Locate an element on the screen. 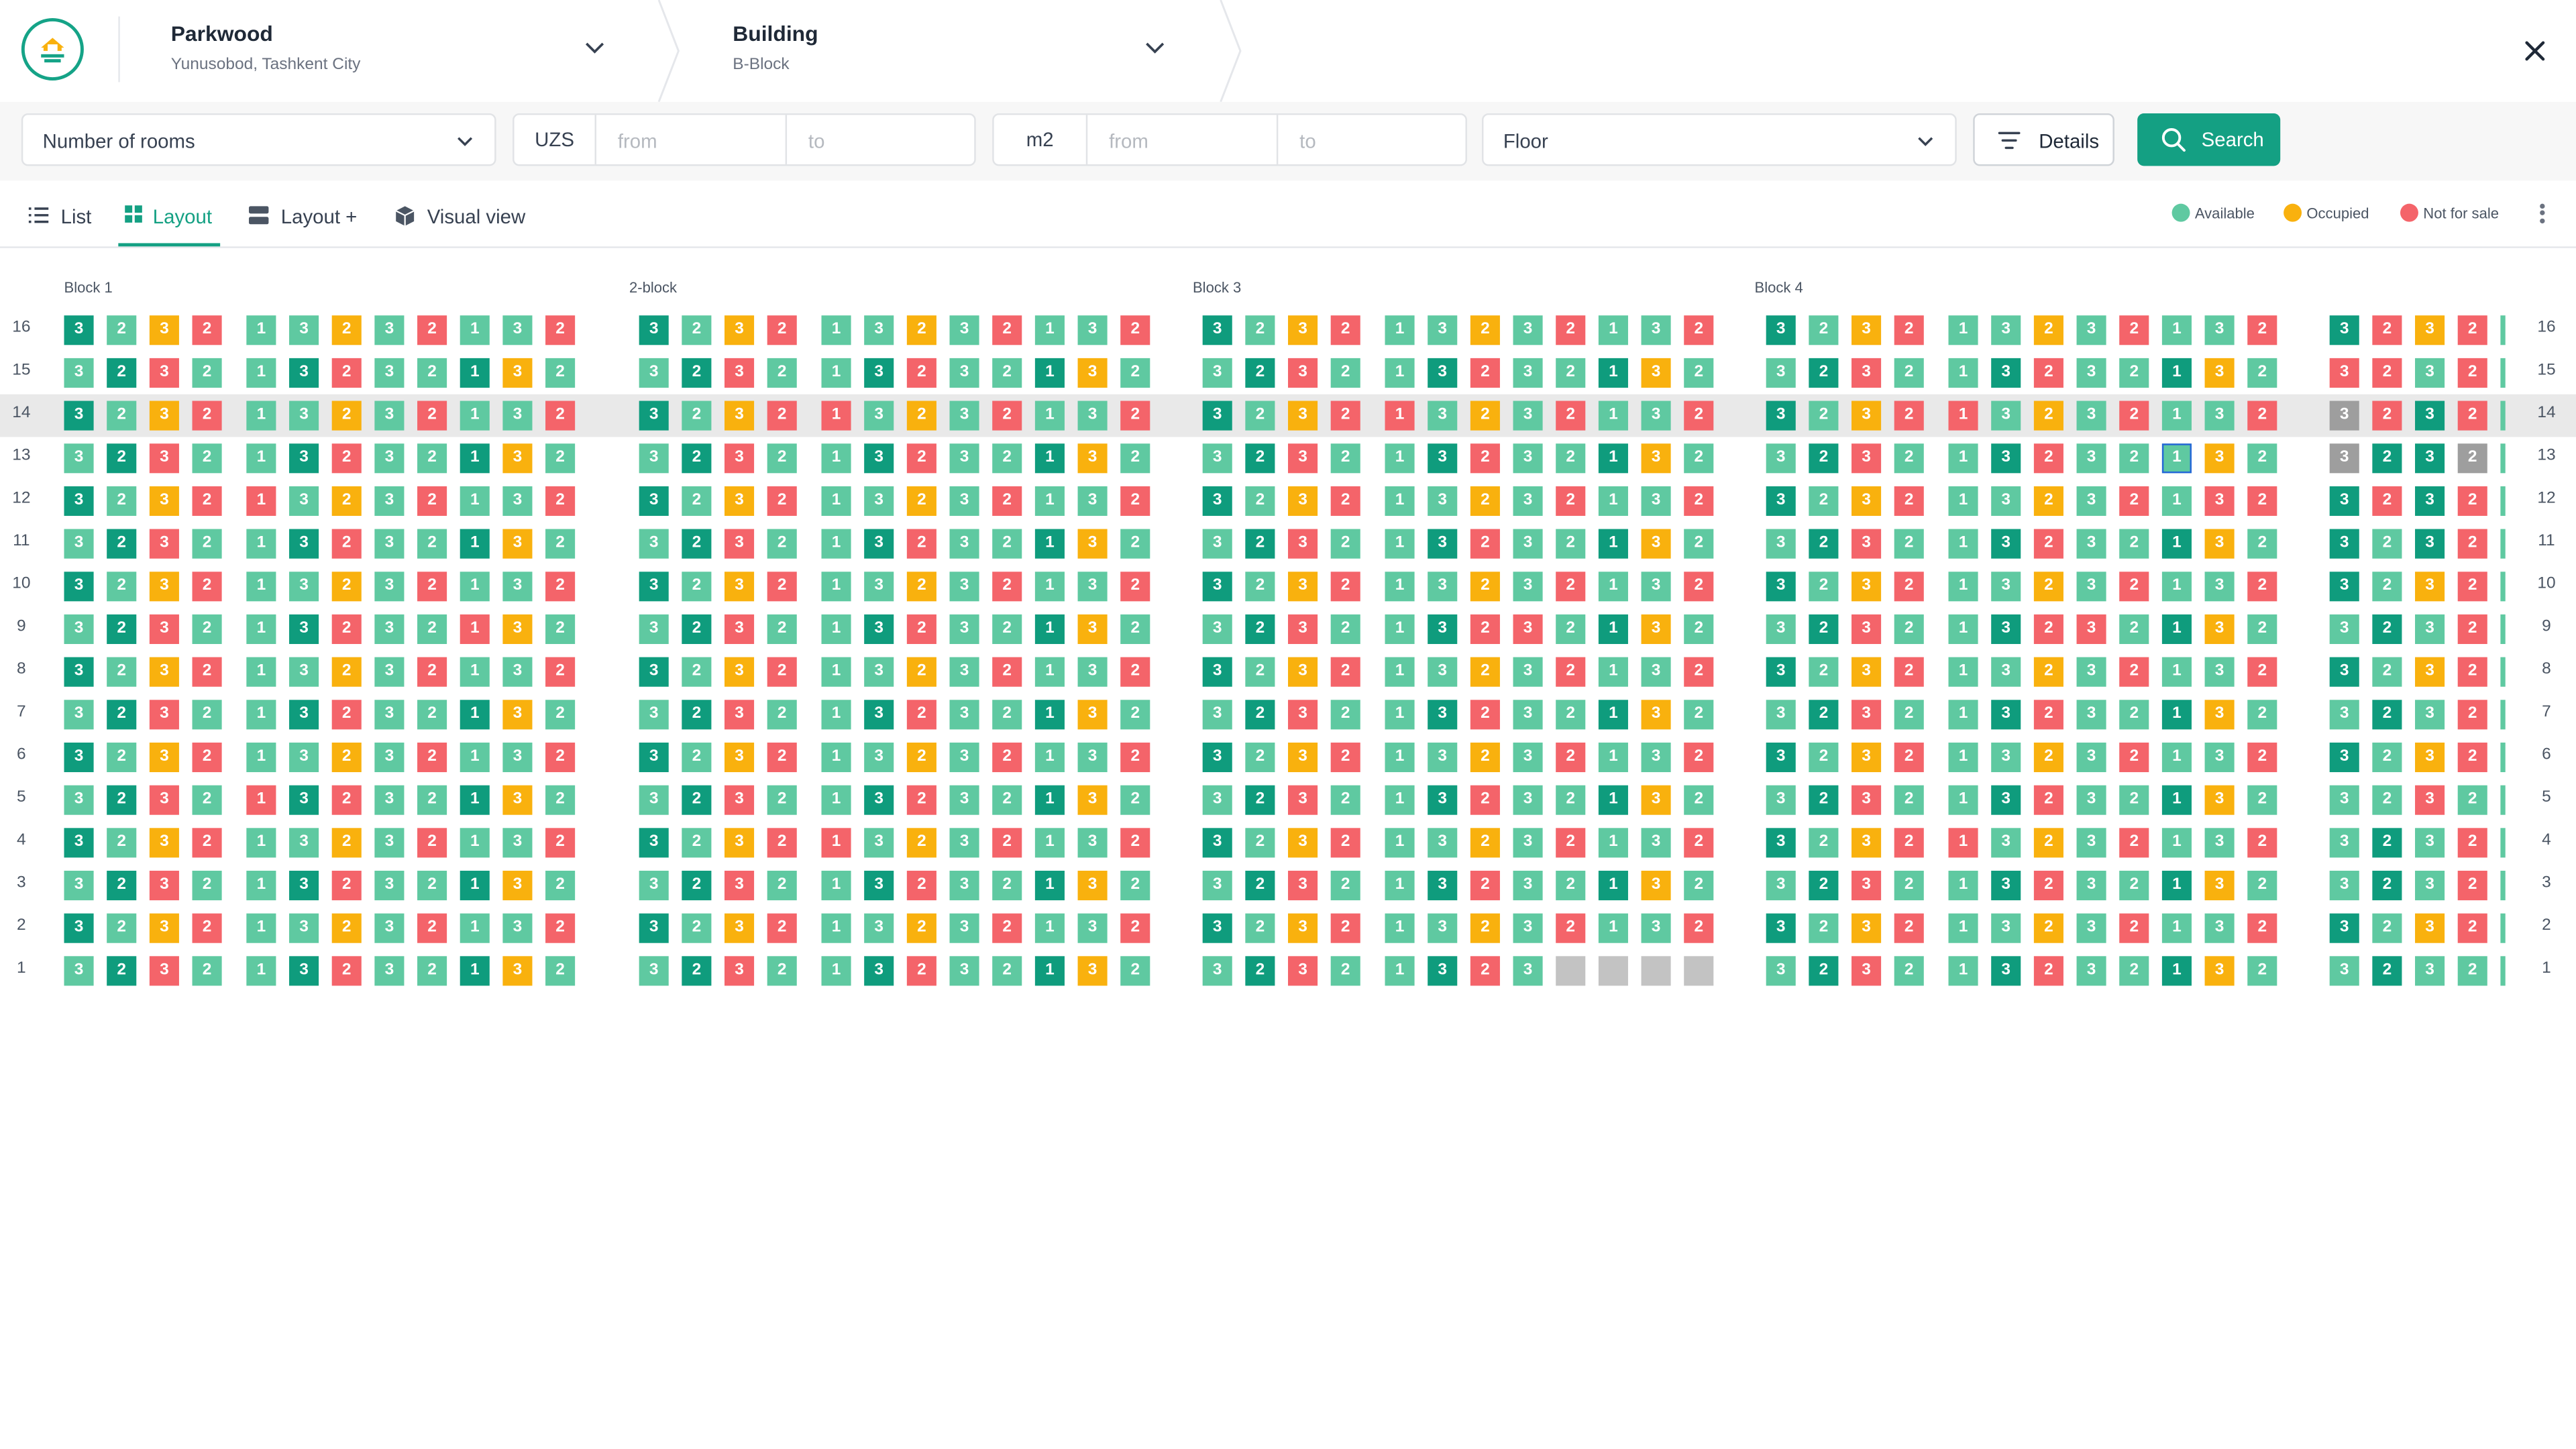 The width and height of the screenshot is (2576, 1449). tab-layout-plus: Layout + is located at coordinates (305, 213).